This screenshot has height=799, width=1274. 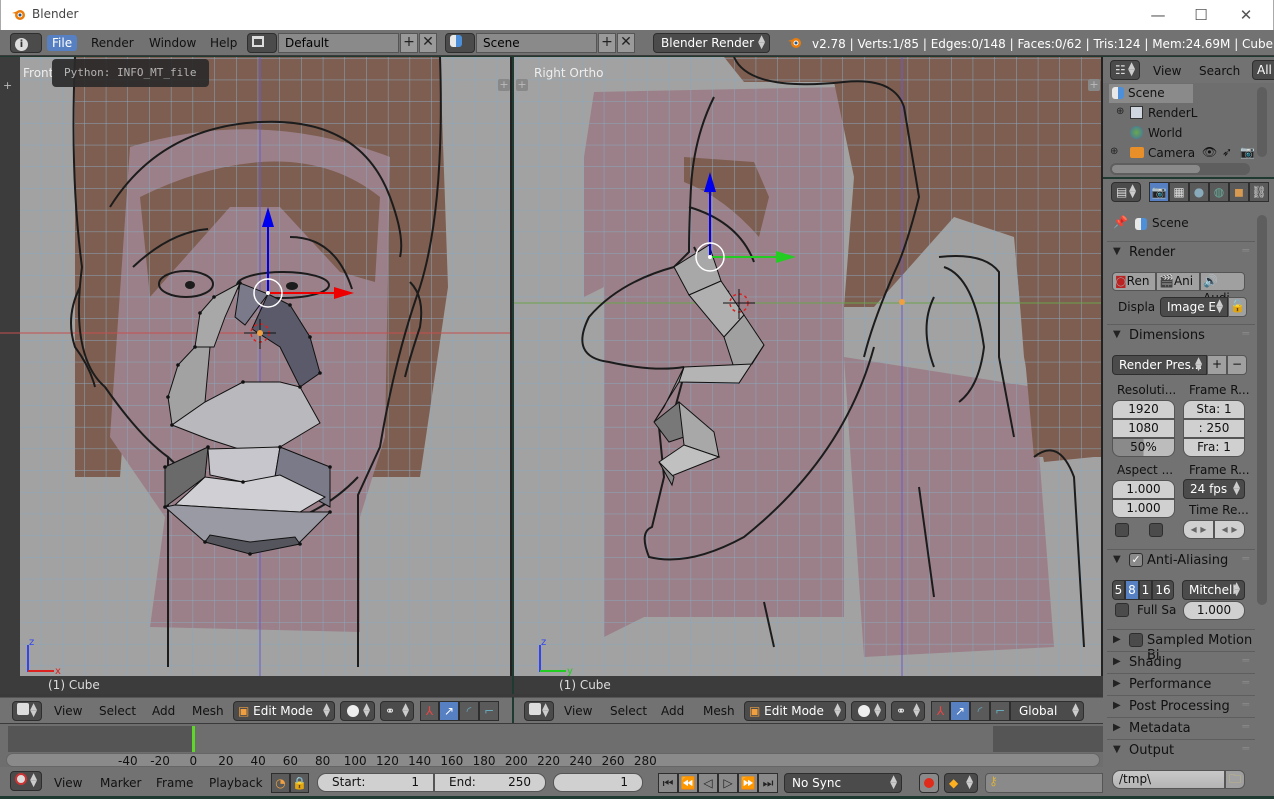 What do you see at coordinates (1181, 646) in the screenshot?
I see `panel-sampled-motion-blur-header: ▶ Sampled Motion Bl` at bounding box center [1181, 646].